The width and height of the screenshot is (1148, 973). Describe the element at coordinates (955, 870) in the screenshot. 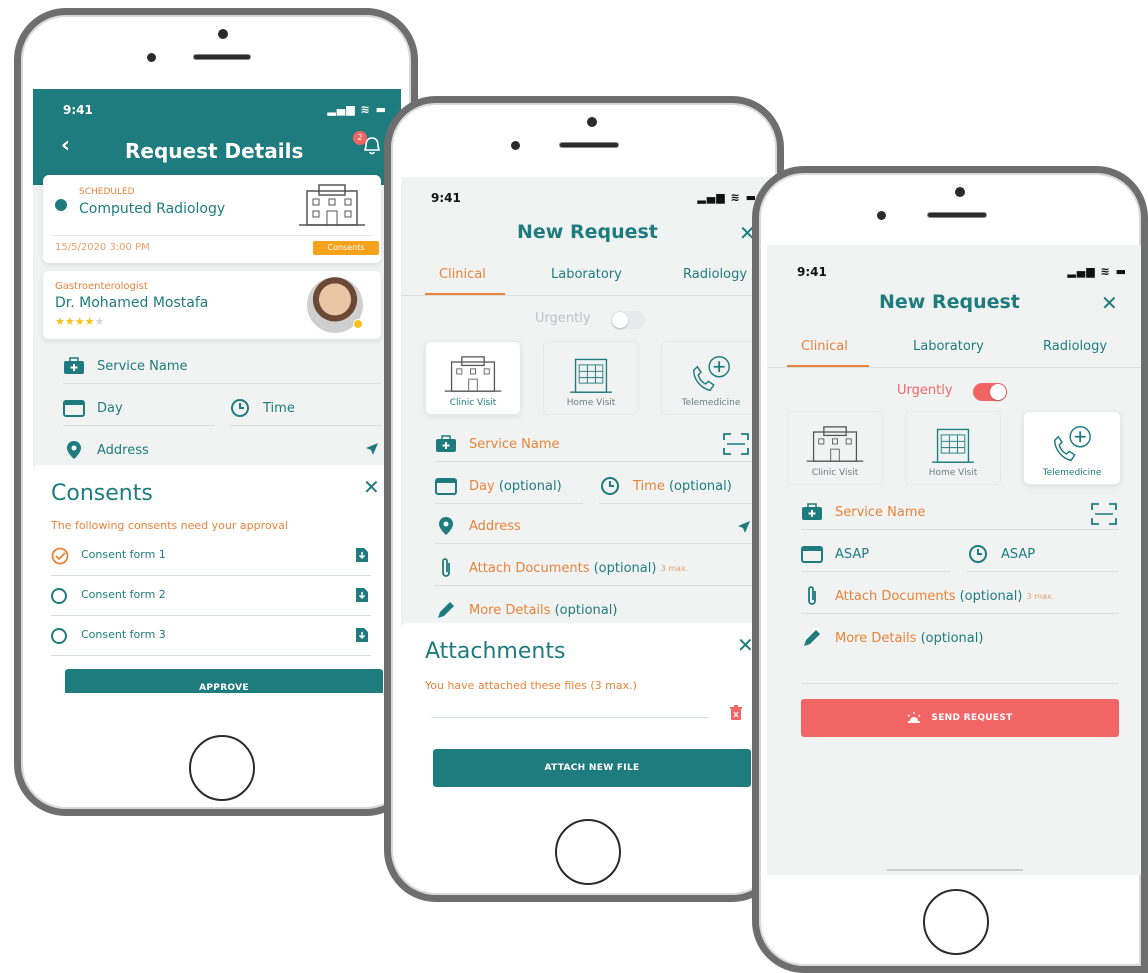

I see `home-indicator` at that location.